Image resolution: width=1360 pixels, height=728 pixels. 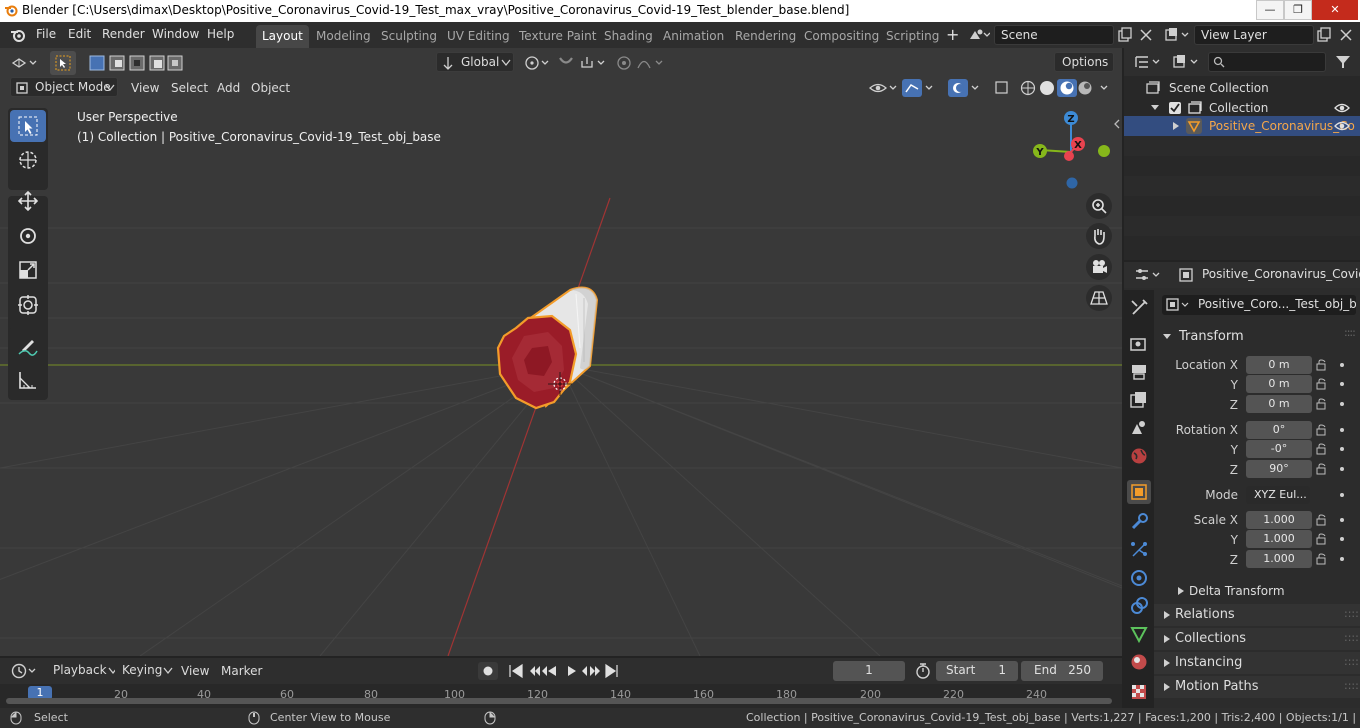 I want to click on menu-render: Render, so click(x=123, y=34).